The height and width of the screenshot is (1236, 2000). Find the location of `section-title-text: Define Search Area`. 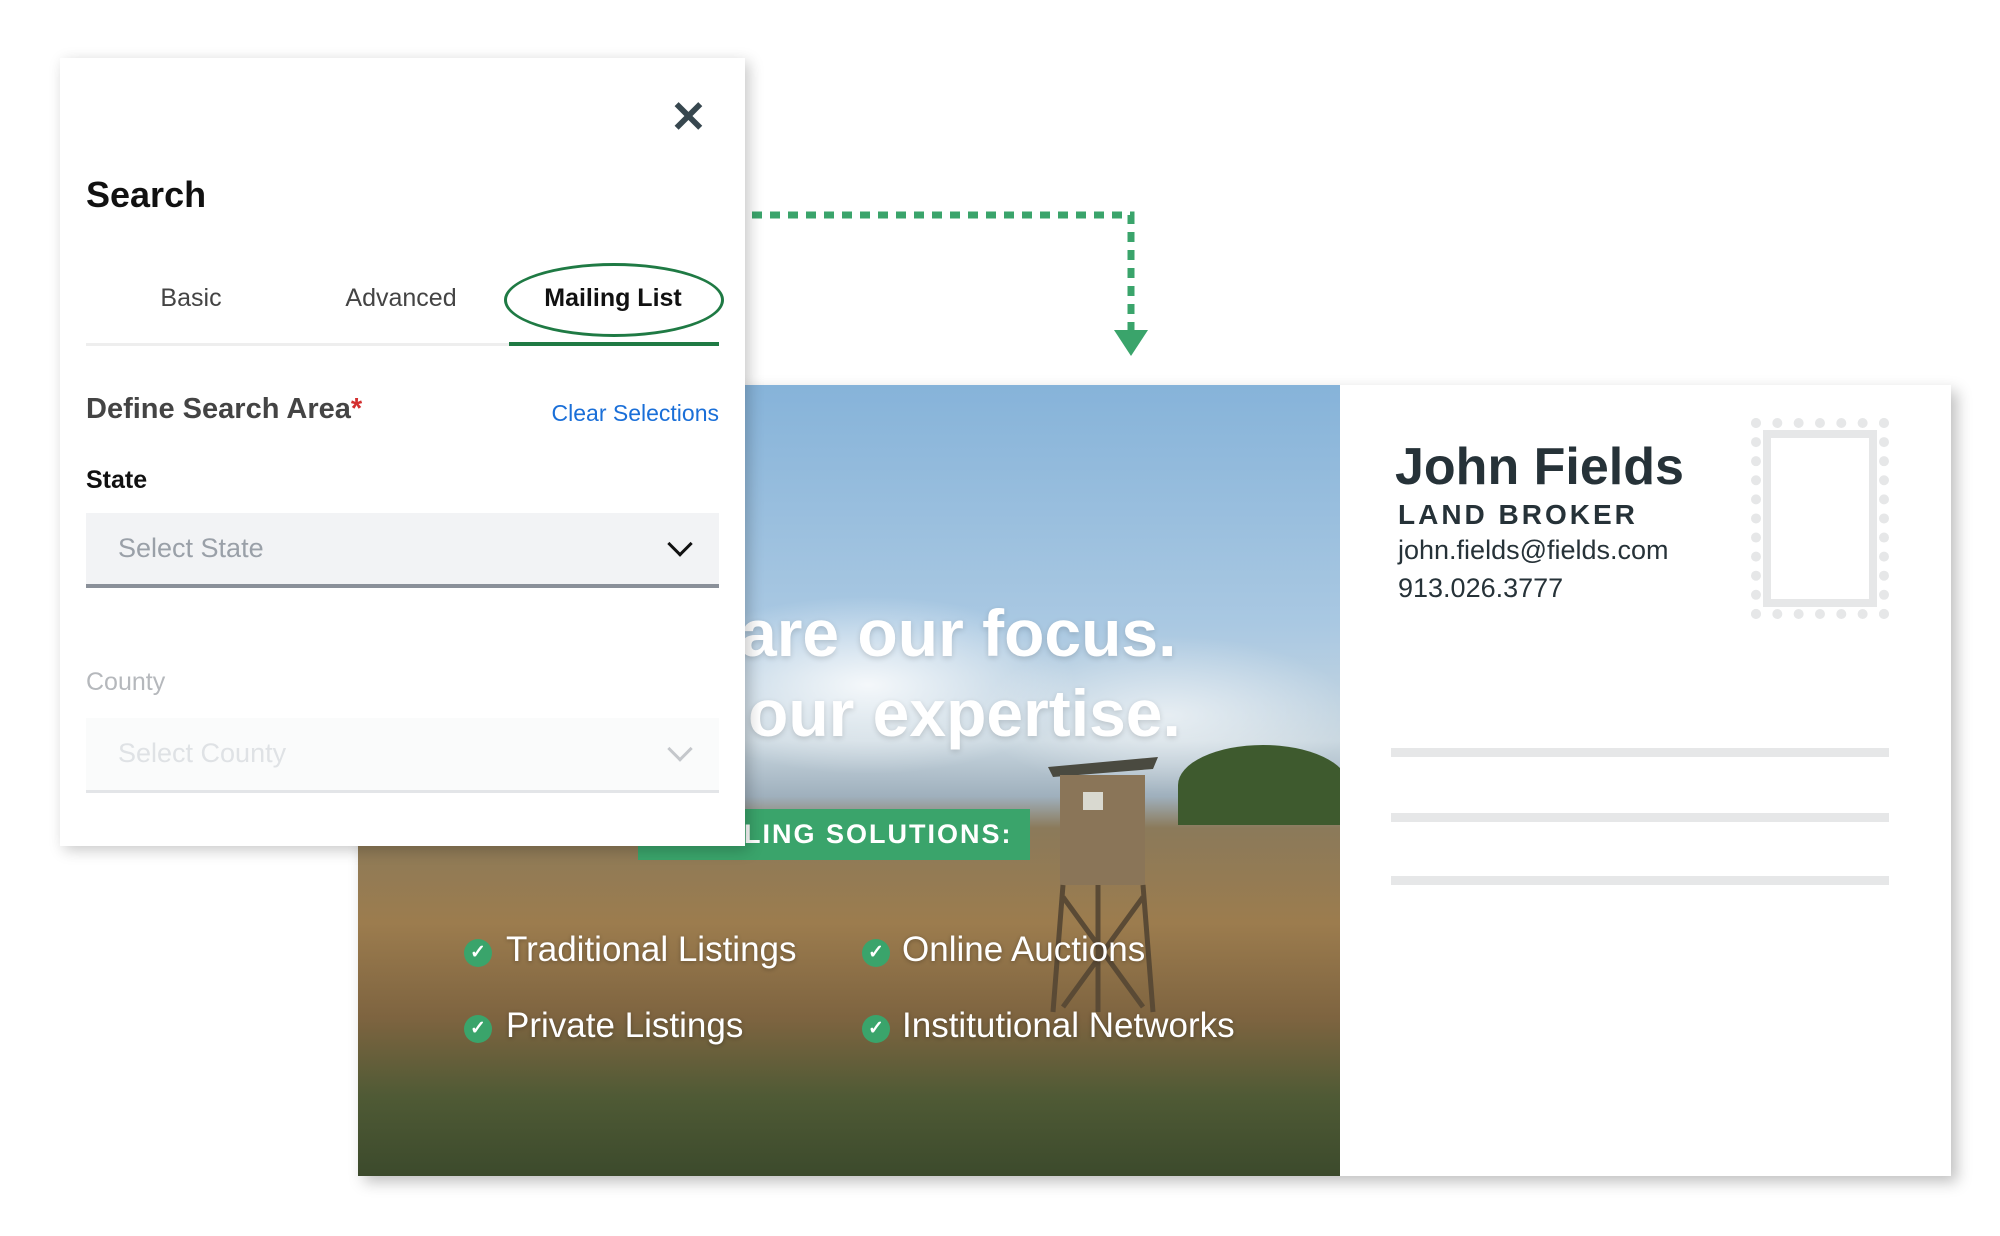

section-title-text: Define Search Area is located at coordinates (218, 409).